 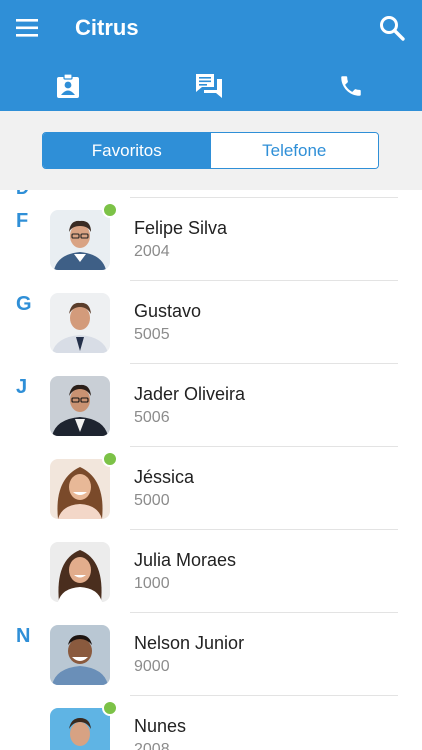 What do you see at coordinates (164, 477) in the screenshot?
I see `contact-name: Jéssica` at bounding box center [164, 477].